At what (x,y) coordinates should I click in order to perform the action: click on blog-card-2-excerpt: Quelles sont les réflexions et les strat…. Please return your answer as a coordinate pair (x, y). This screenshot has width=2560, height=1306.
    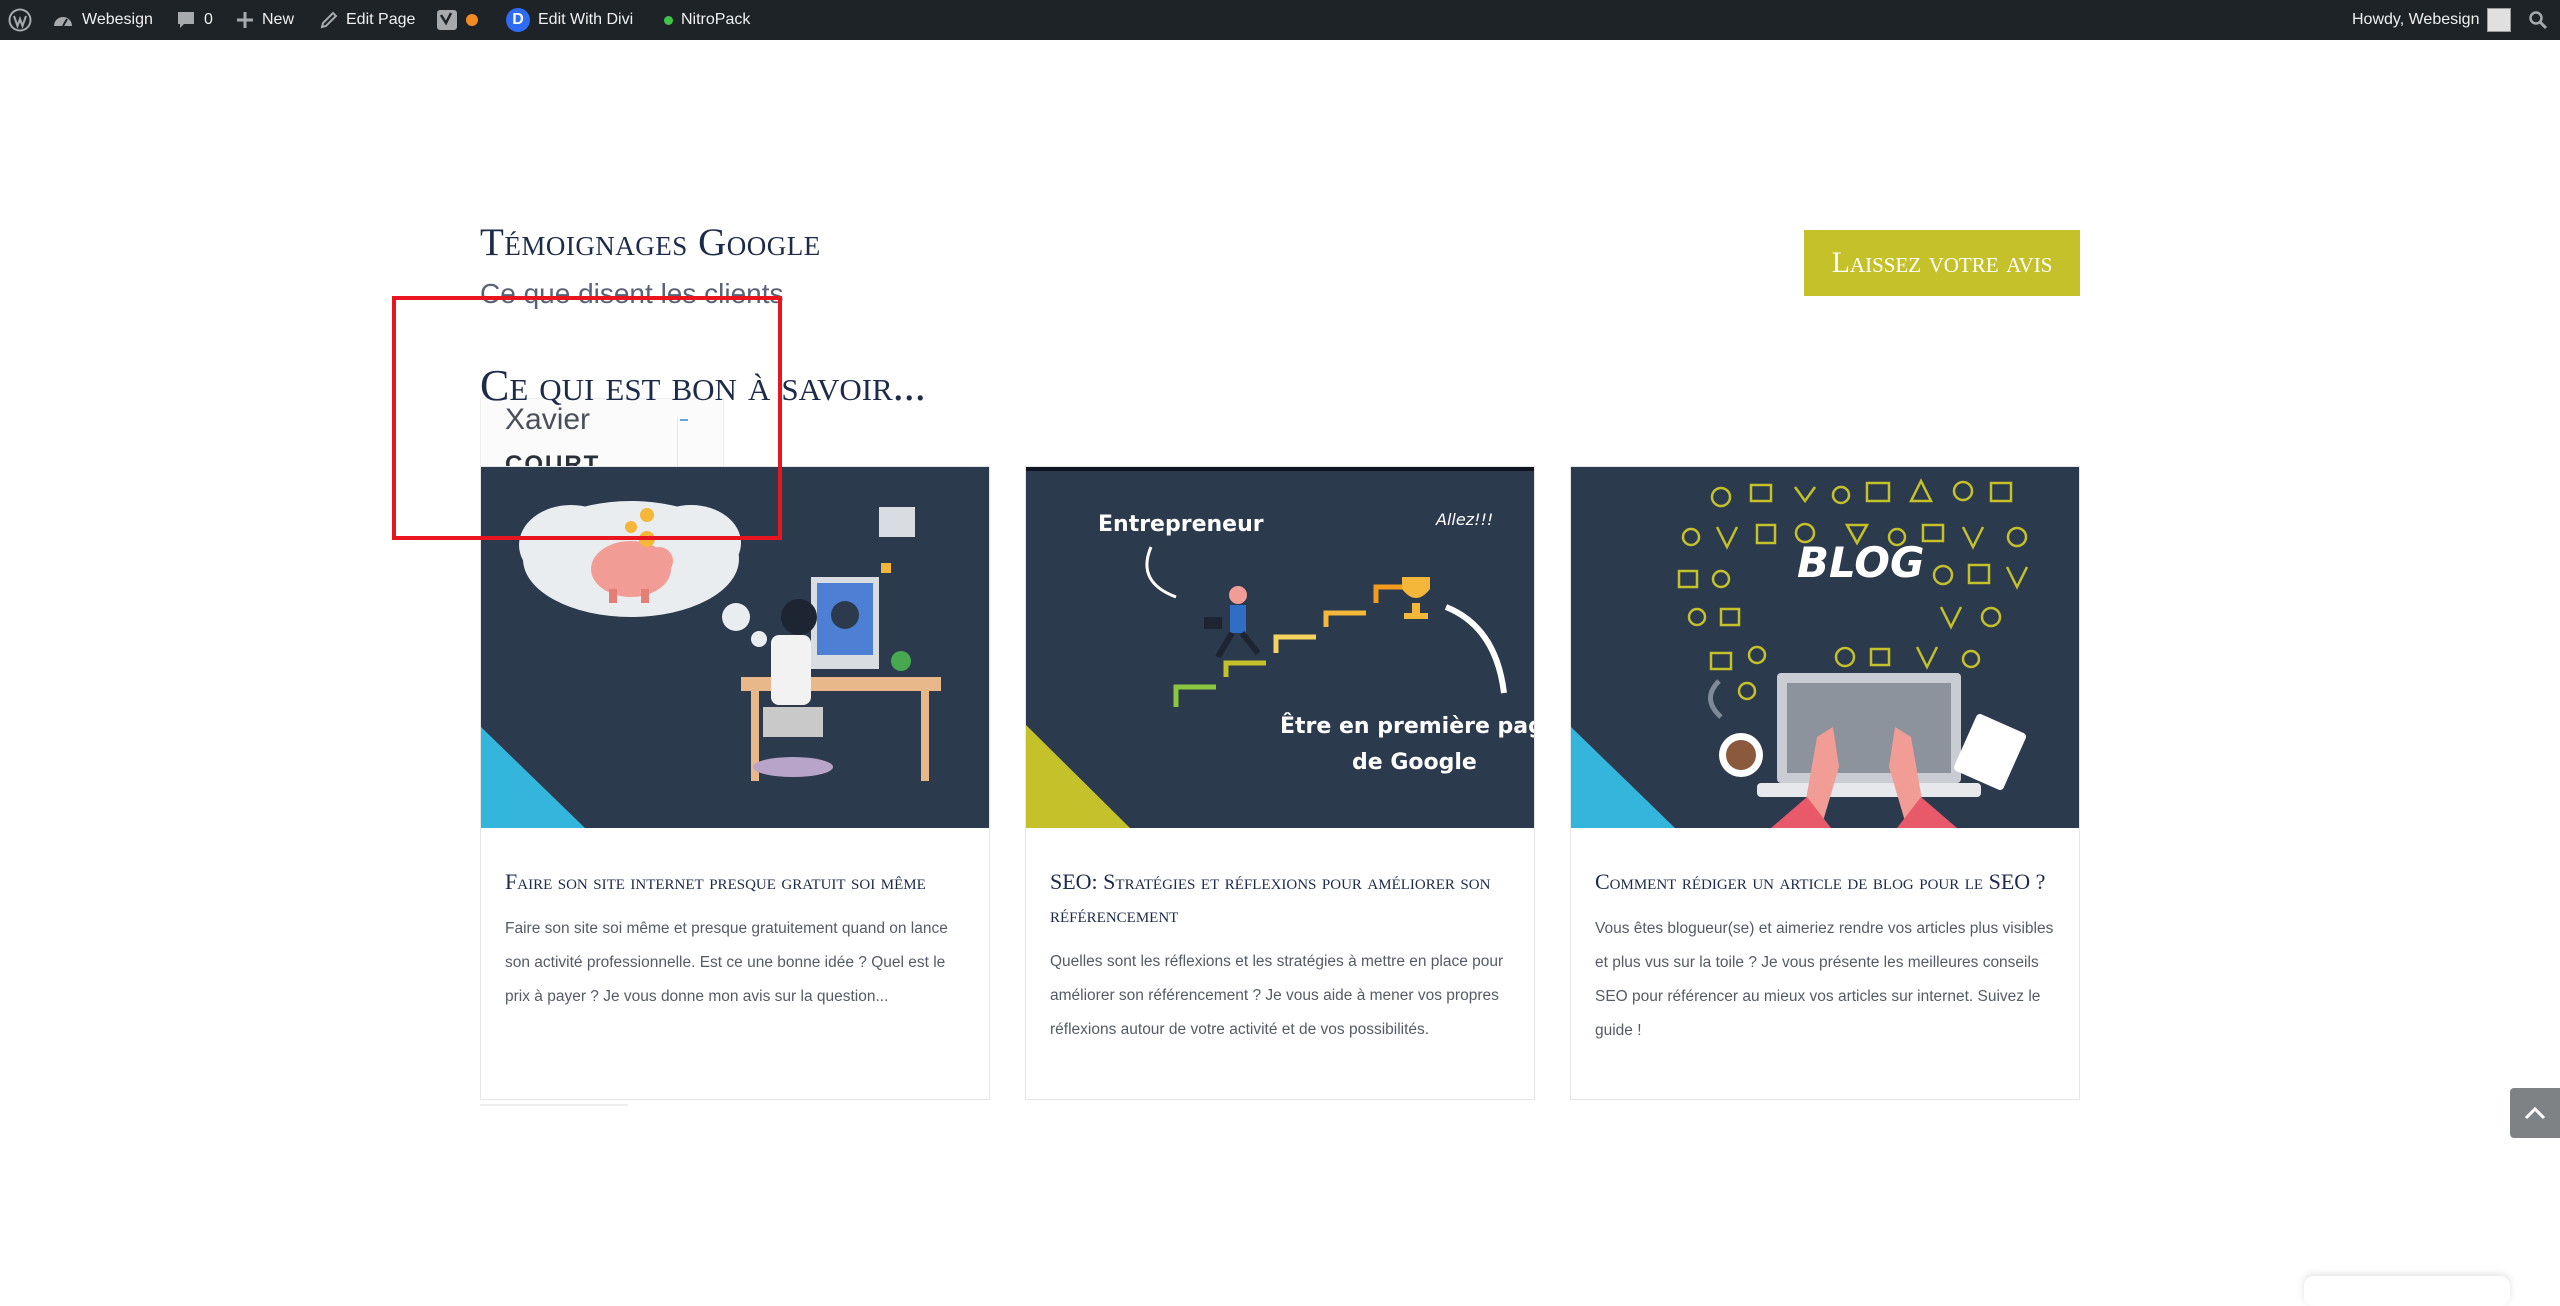
    Looking at the image, I should click on (1277, 995).